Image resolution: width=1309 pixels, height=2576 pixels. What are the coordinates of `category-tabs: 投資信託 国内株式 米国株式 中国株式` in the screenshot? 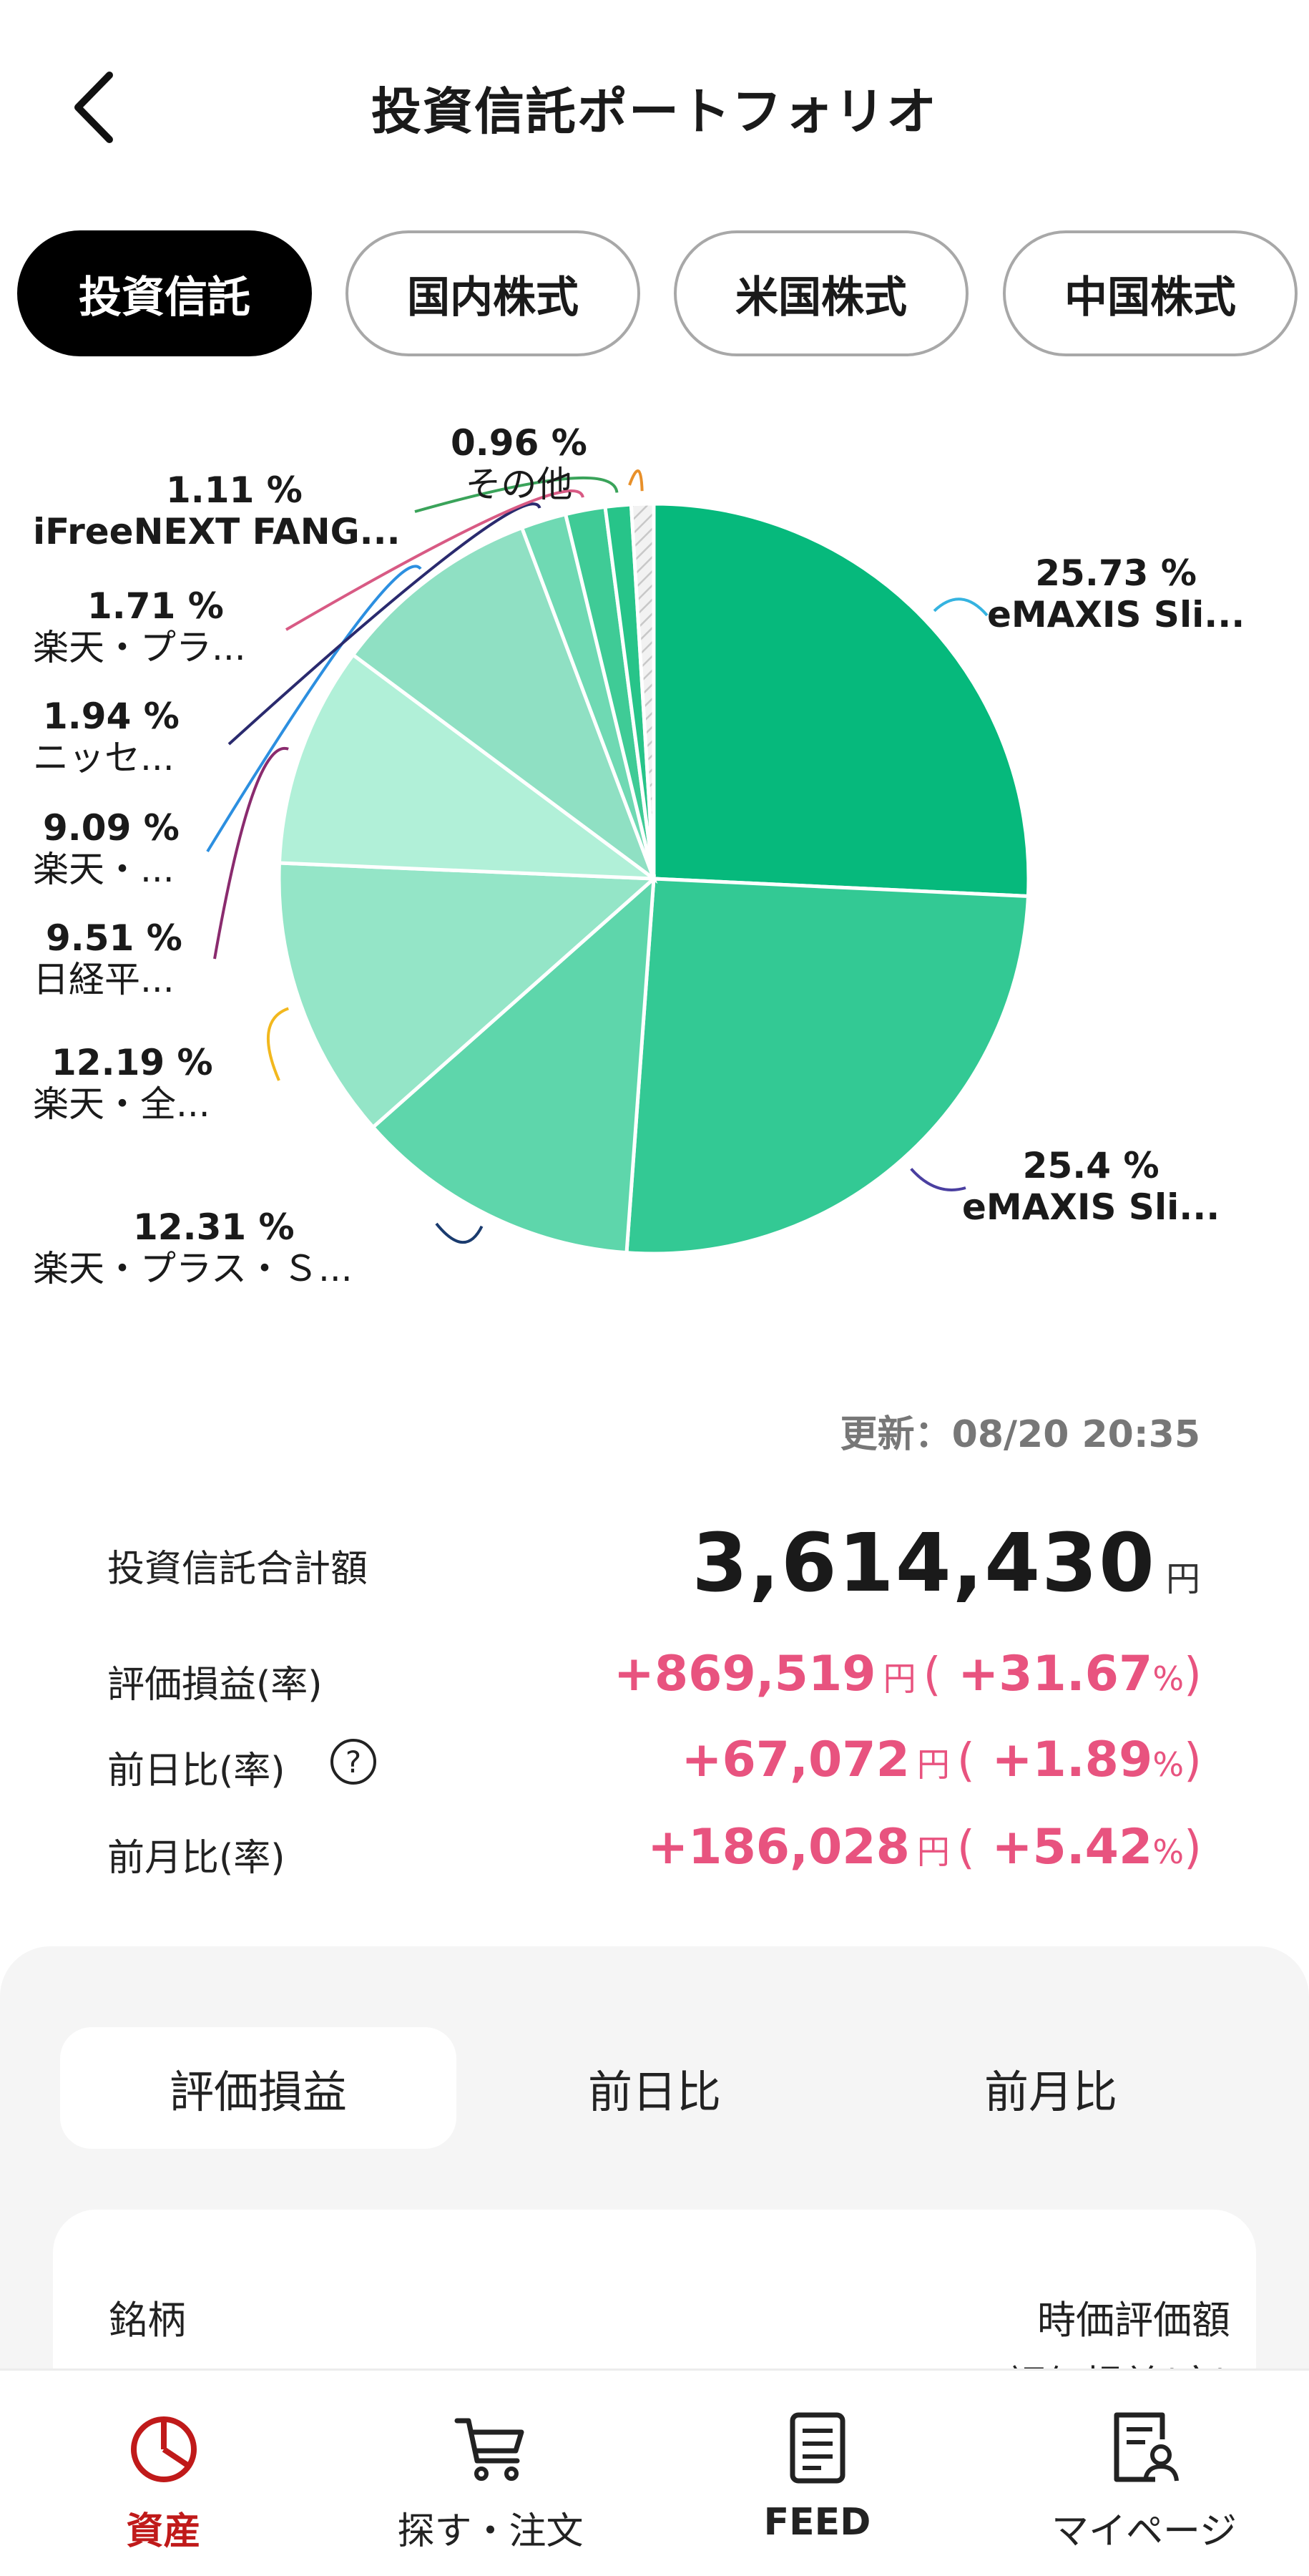 It's located at (657, 293).